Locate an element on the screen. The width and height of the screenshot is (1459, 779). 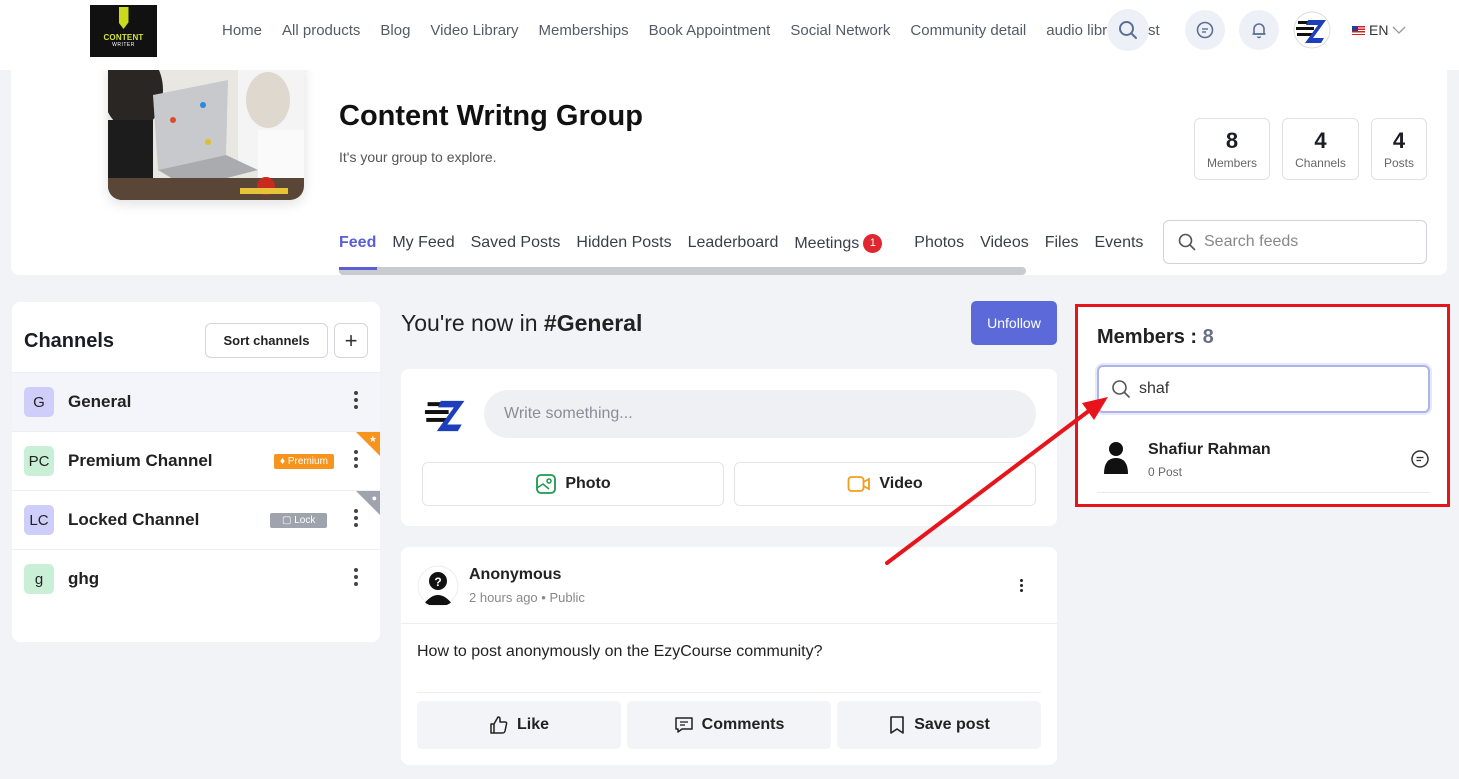
post-author: Anonymous is located at coordinates (515, 575).